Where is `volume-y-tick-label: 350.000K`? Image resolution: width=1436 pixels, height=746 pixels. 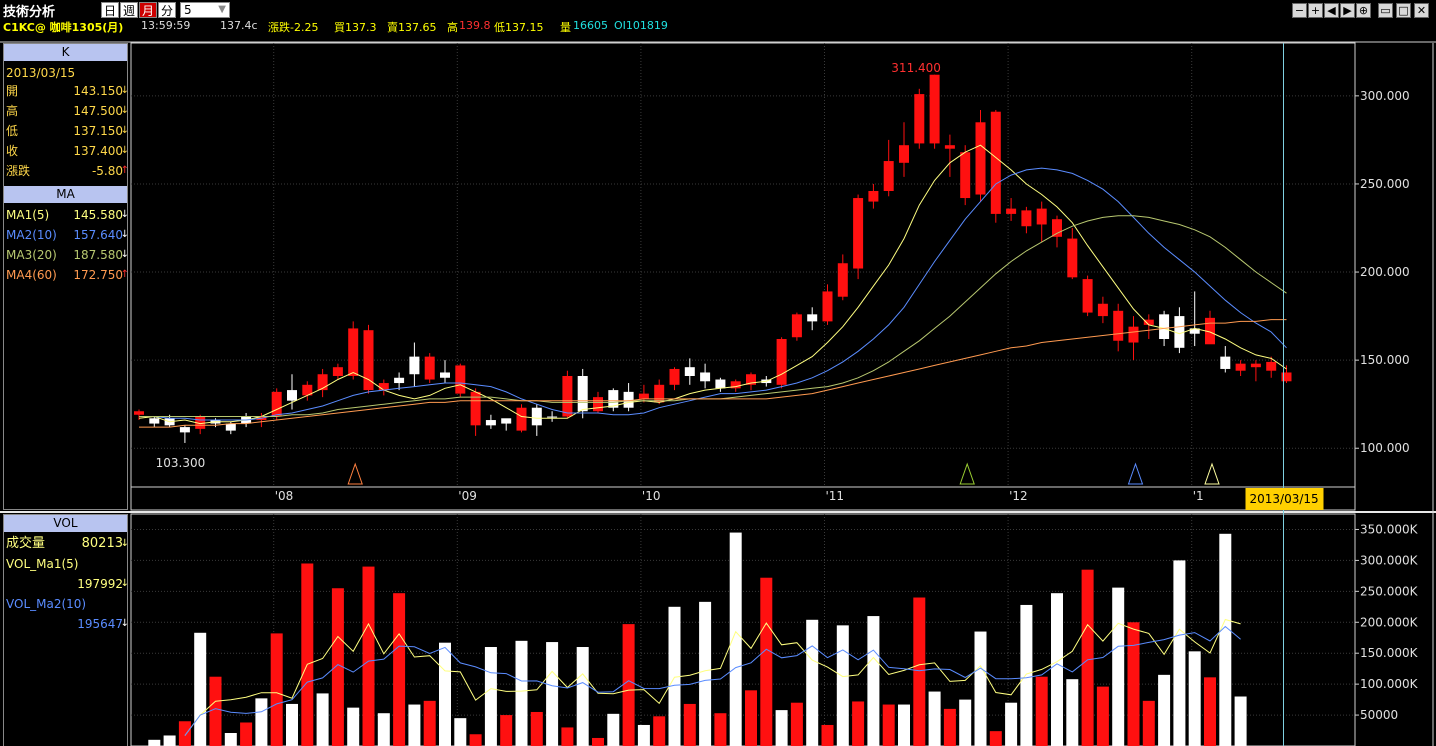
volume-y-tick-label: 350.000K is located at coordinates (1389, 529).